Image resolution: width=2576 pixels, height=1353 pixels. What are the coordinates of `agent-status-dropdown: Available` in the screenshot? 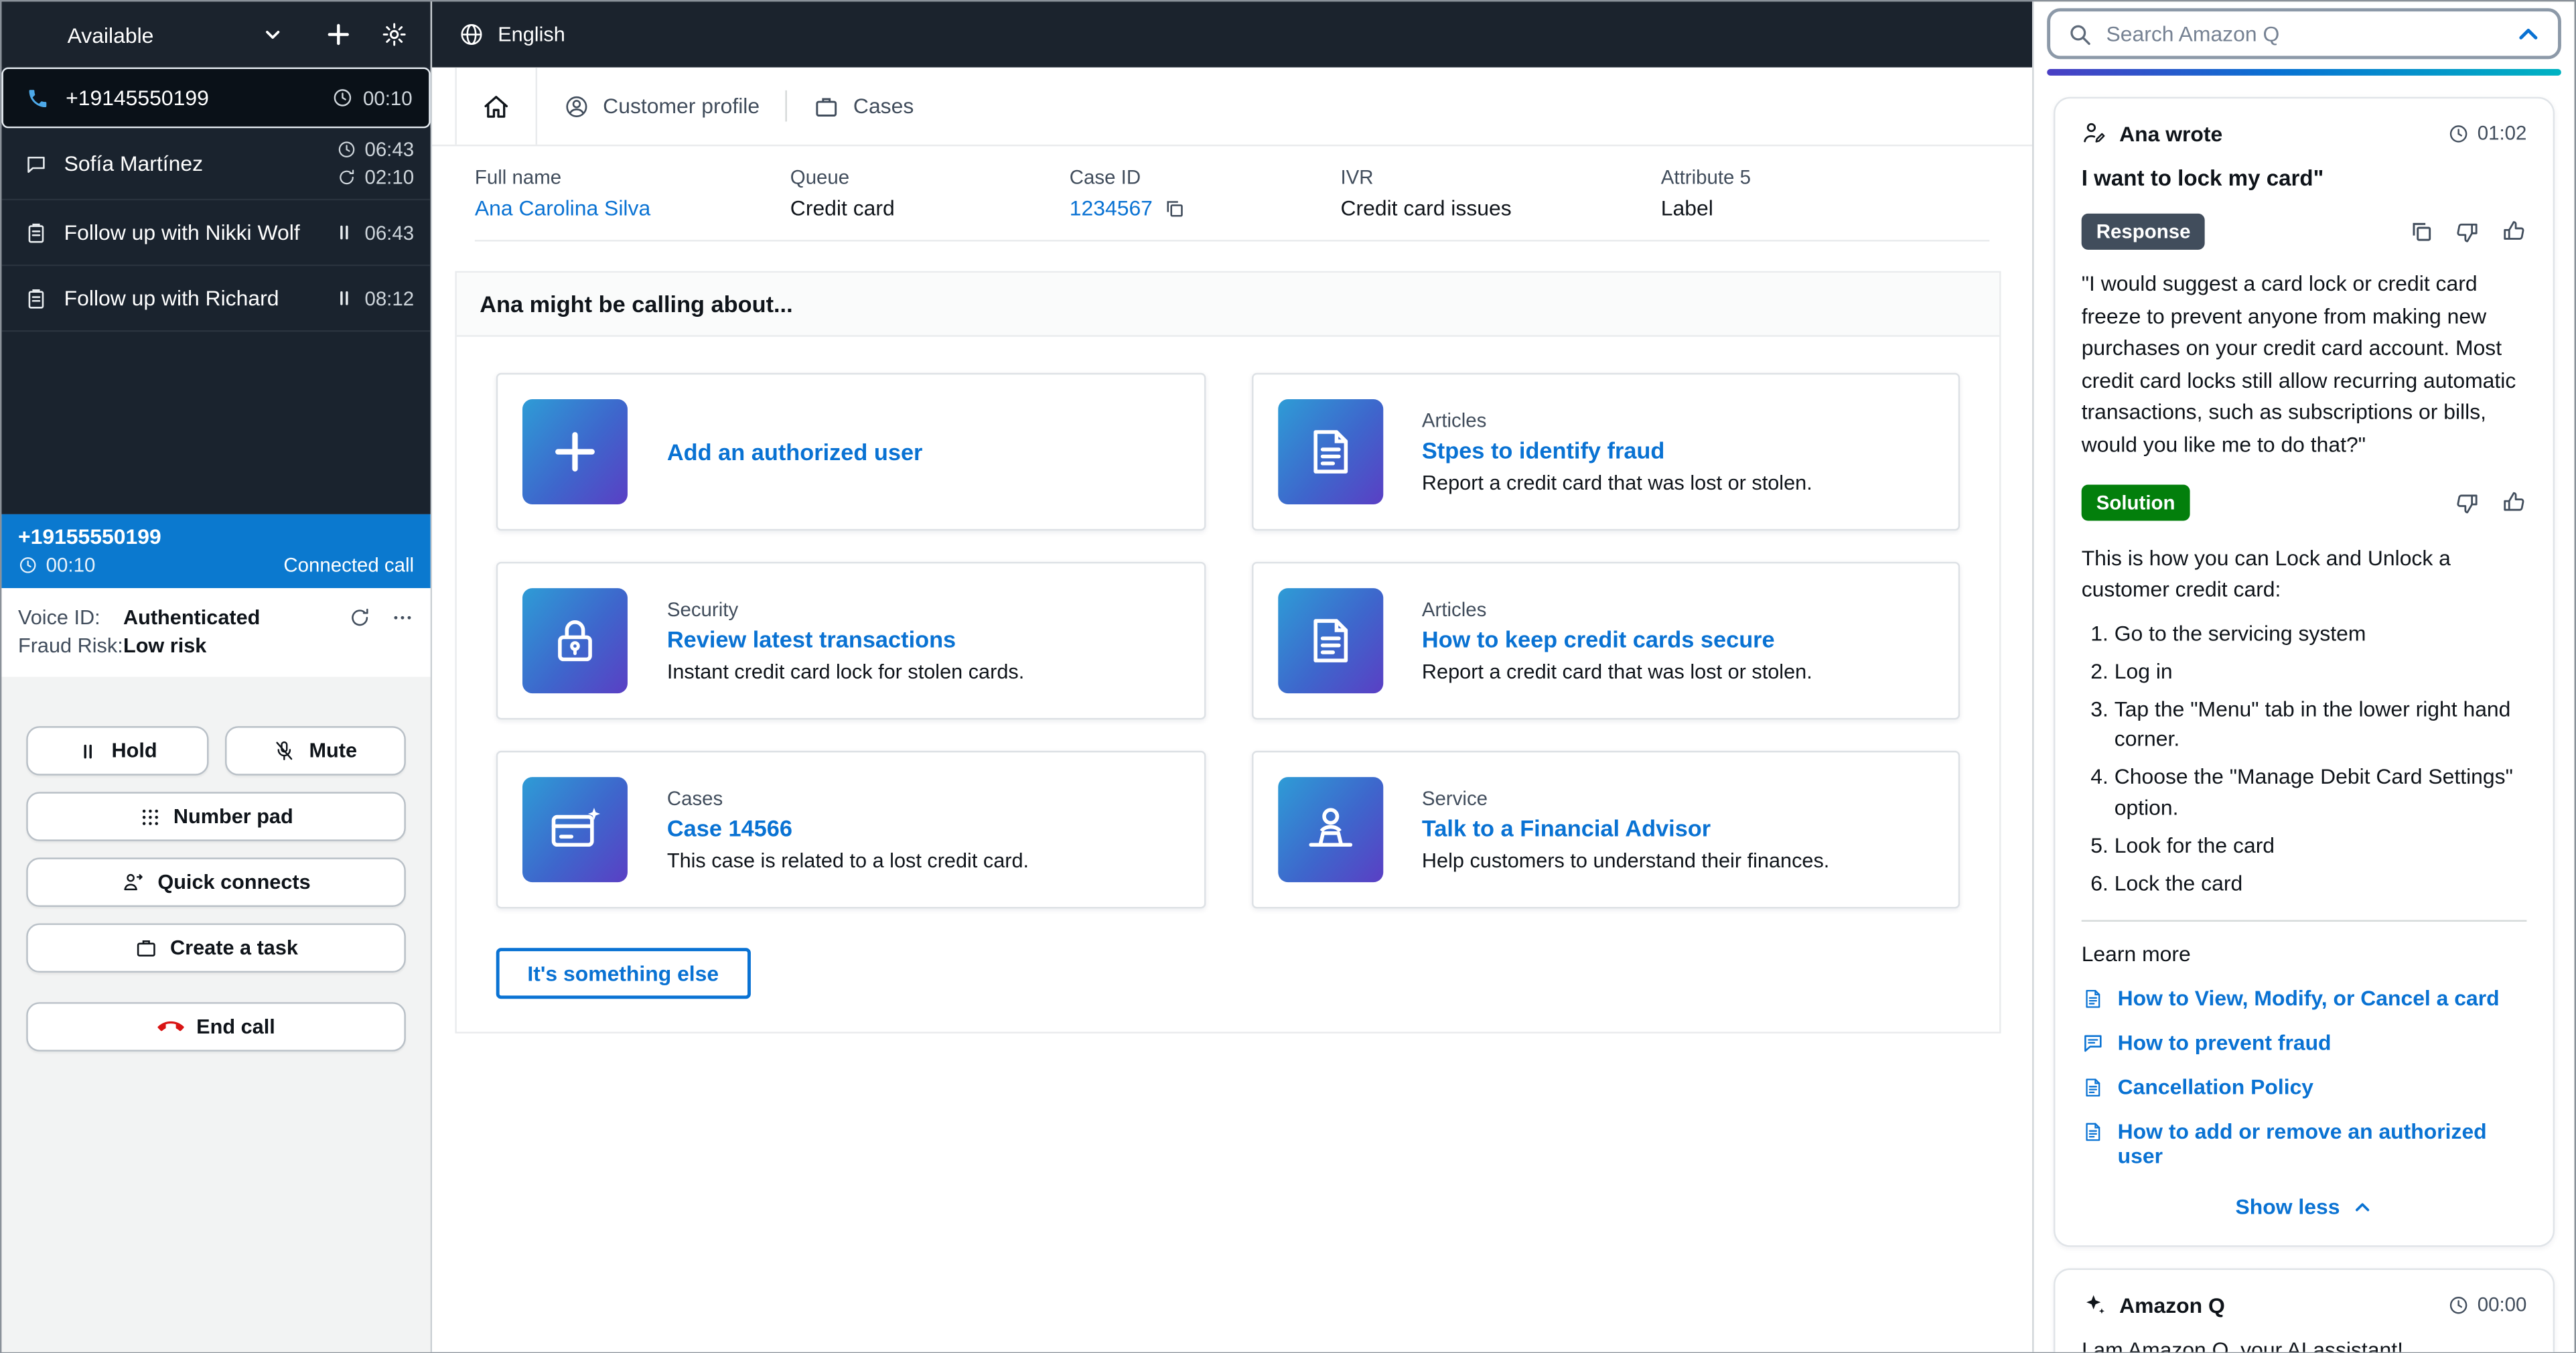 It's located at (175, 34).